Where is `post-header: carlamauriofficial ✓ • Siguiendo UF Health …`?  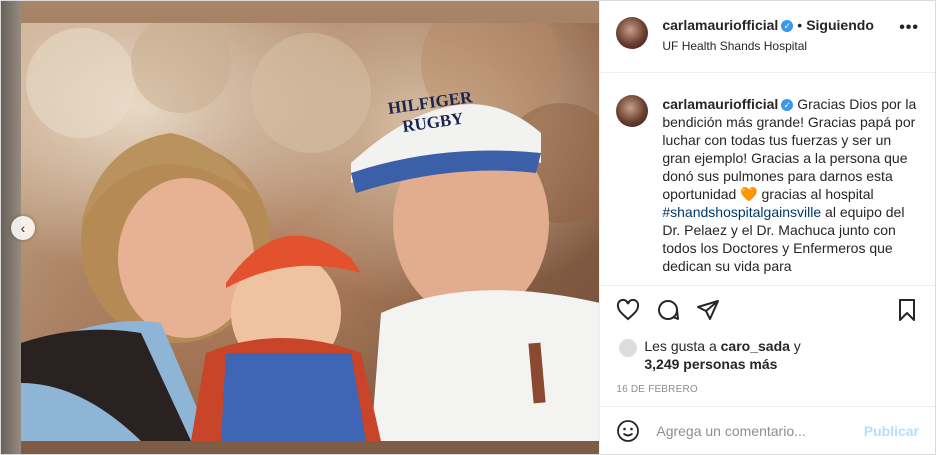 post-header: carlamauriofficial ✓ • Siguiendo UF Health … is located at coordinates (767, 37).